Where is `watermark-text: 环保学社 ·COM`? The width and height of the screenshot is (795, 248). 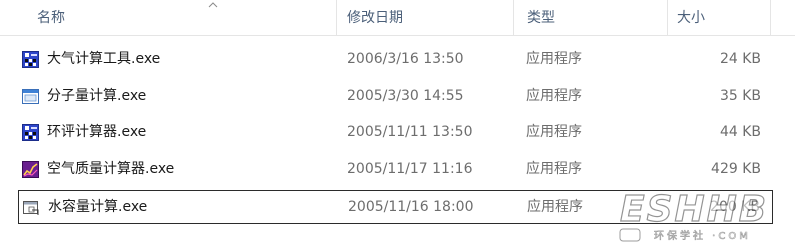 watermark-text: 环保学社 ·COM is located at coordinates (702, 235).